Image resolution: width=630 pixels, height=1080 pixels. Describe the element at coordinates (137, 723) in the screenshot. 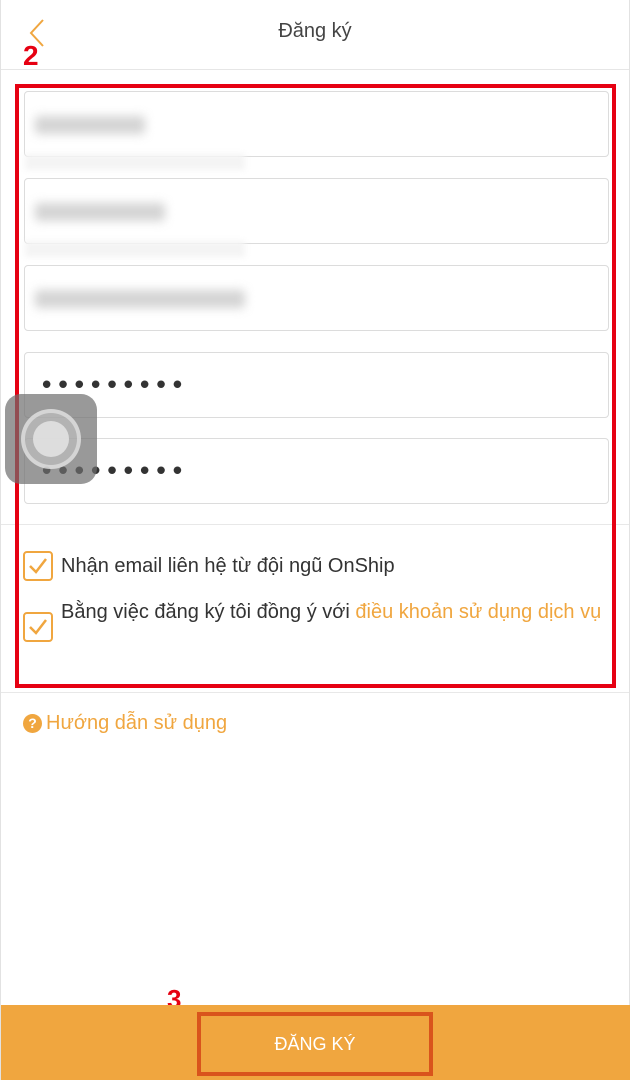

I see `help-label: Hướng dẫn sử dụng` at that location.